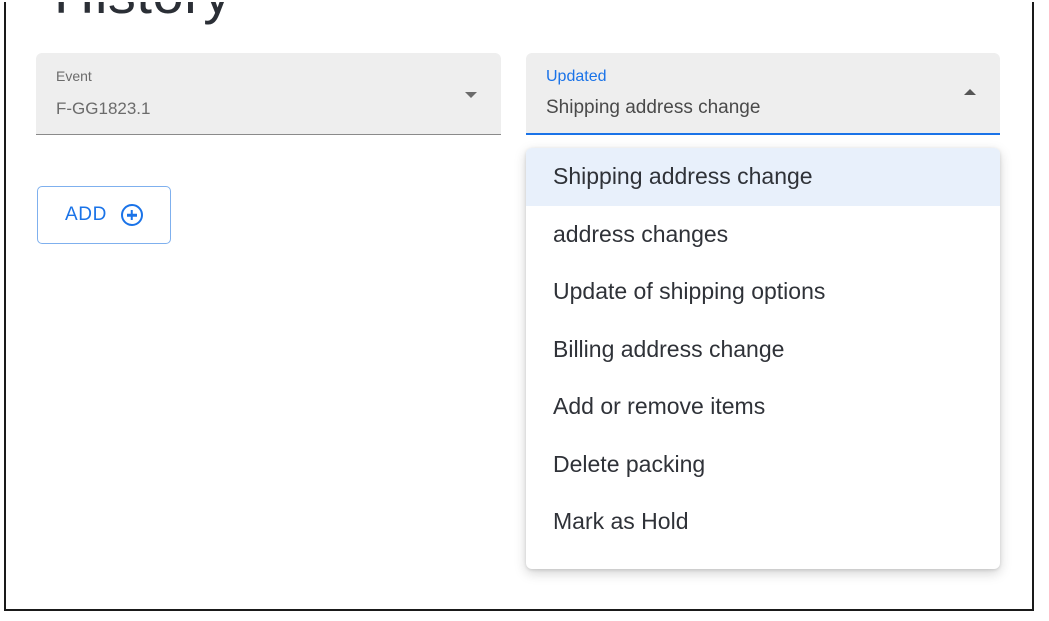  I want to click on add-button-label: ADD, so click(86, 214).